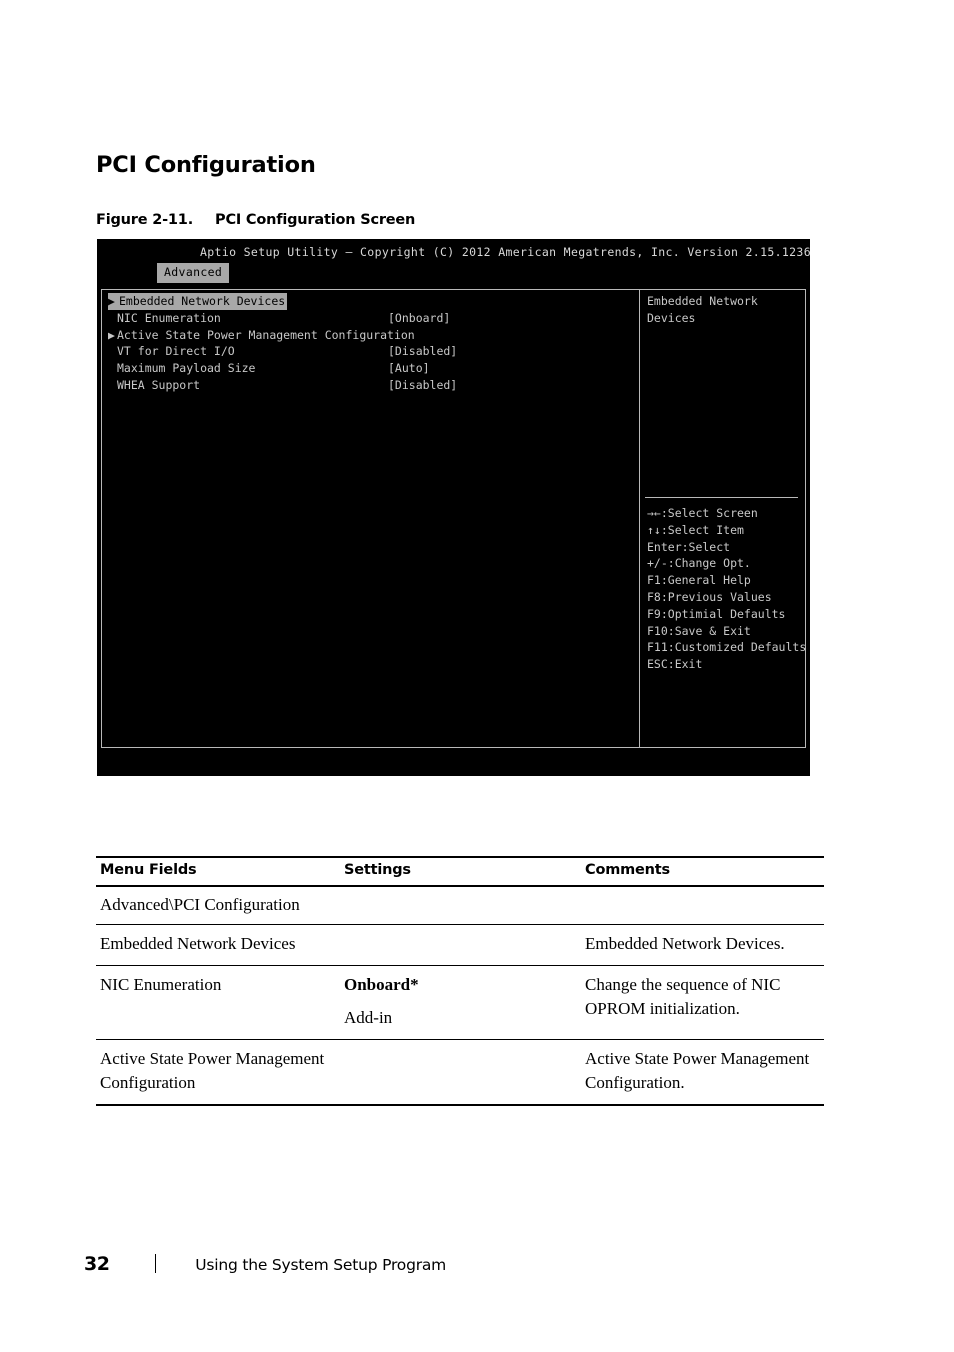 The height and width of the screenshot is (1352, 954). What do you see at coordinates (368, 1017) in the screenshot?
I see `setting-alternate: Add-in` at bounding box center [368, 1017].